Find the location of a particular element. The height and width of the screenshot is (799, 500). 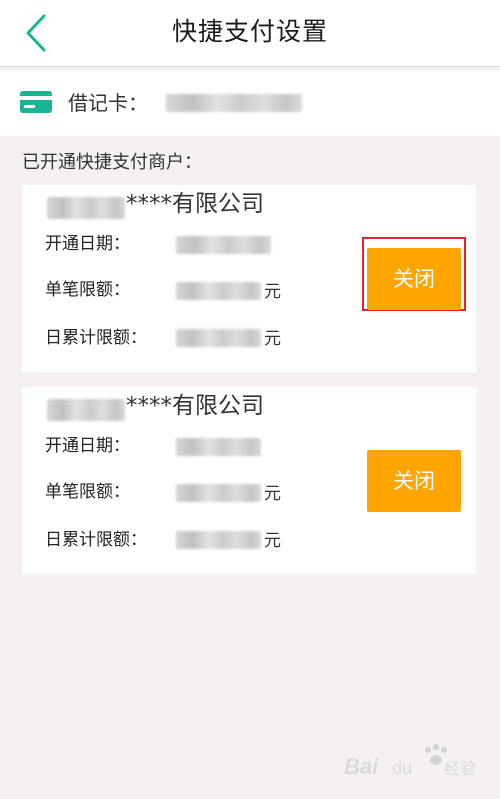

svg-text: Bai is located at coordinates (361, 766).